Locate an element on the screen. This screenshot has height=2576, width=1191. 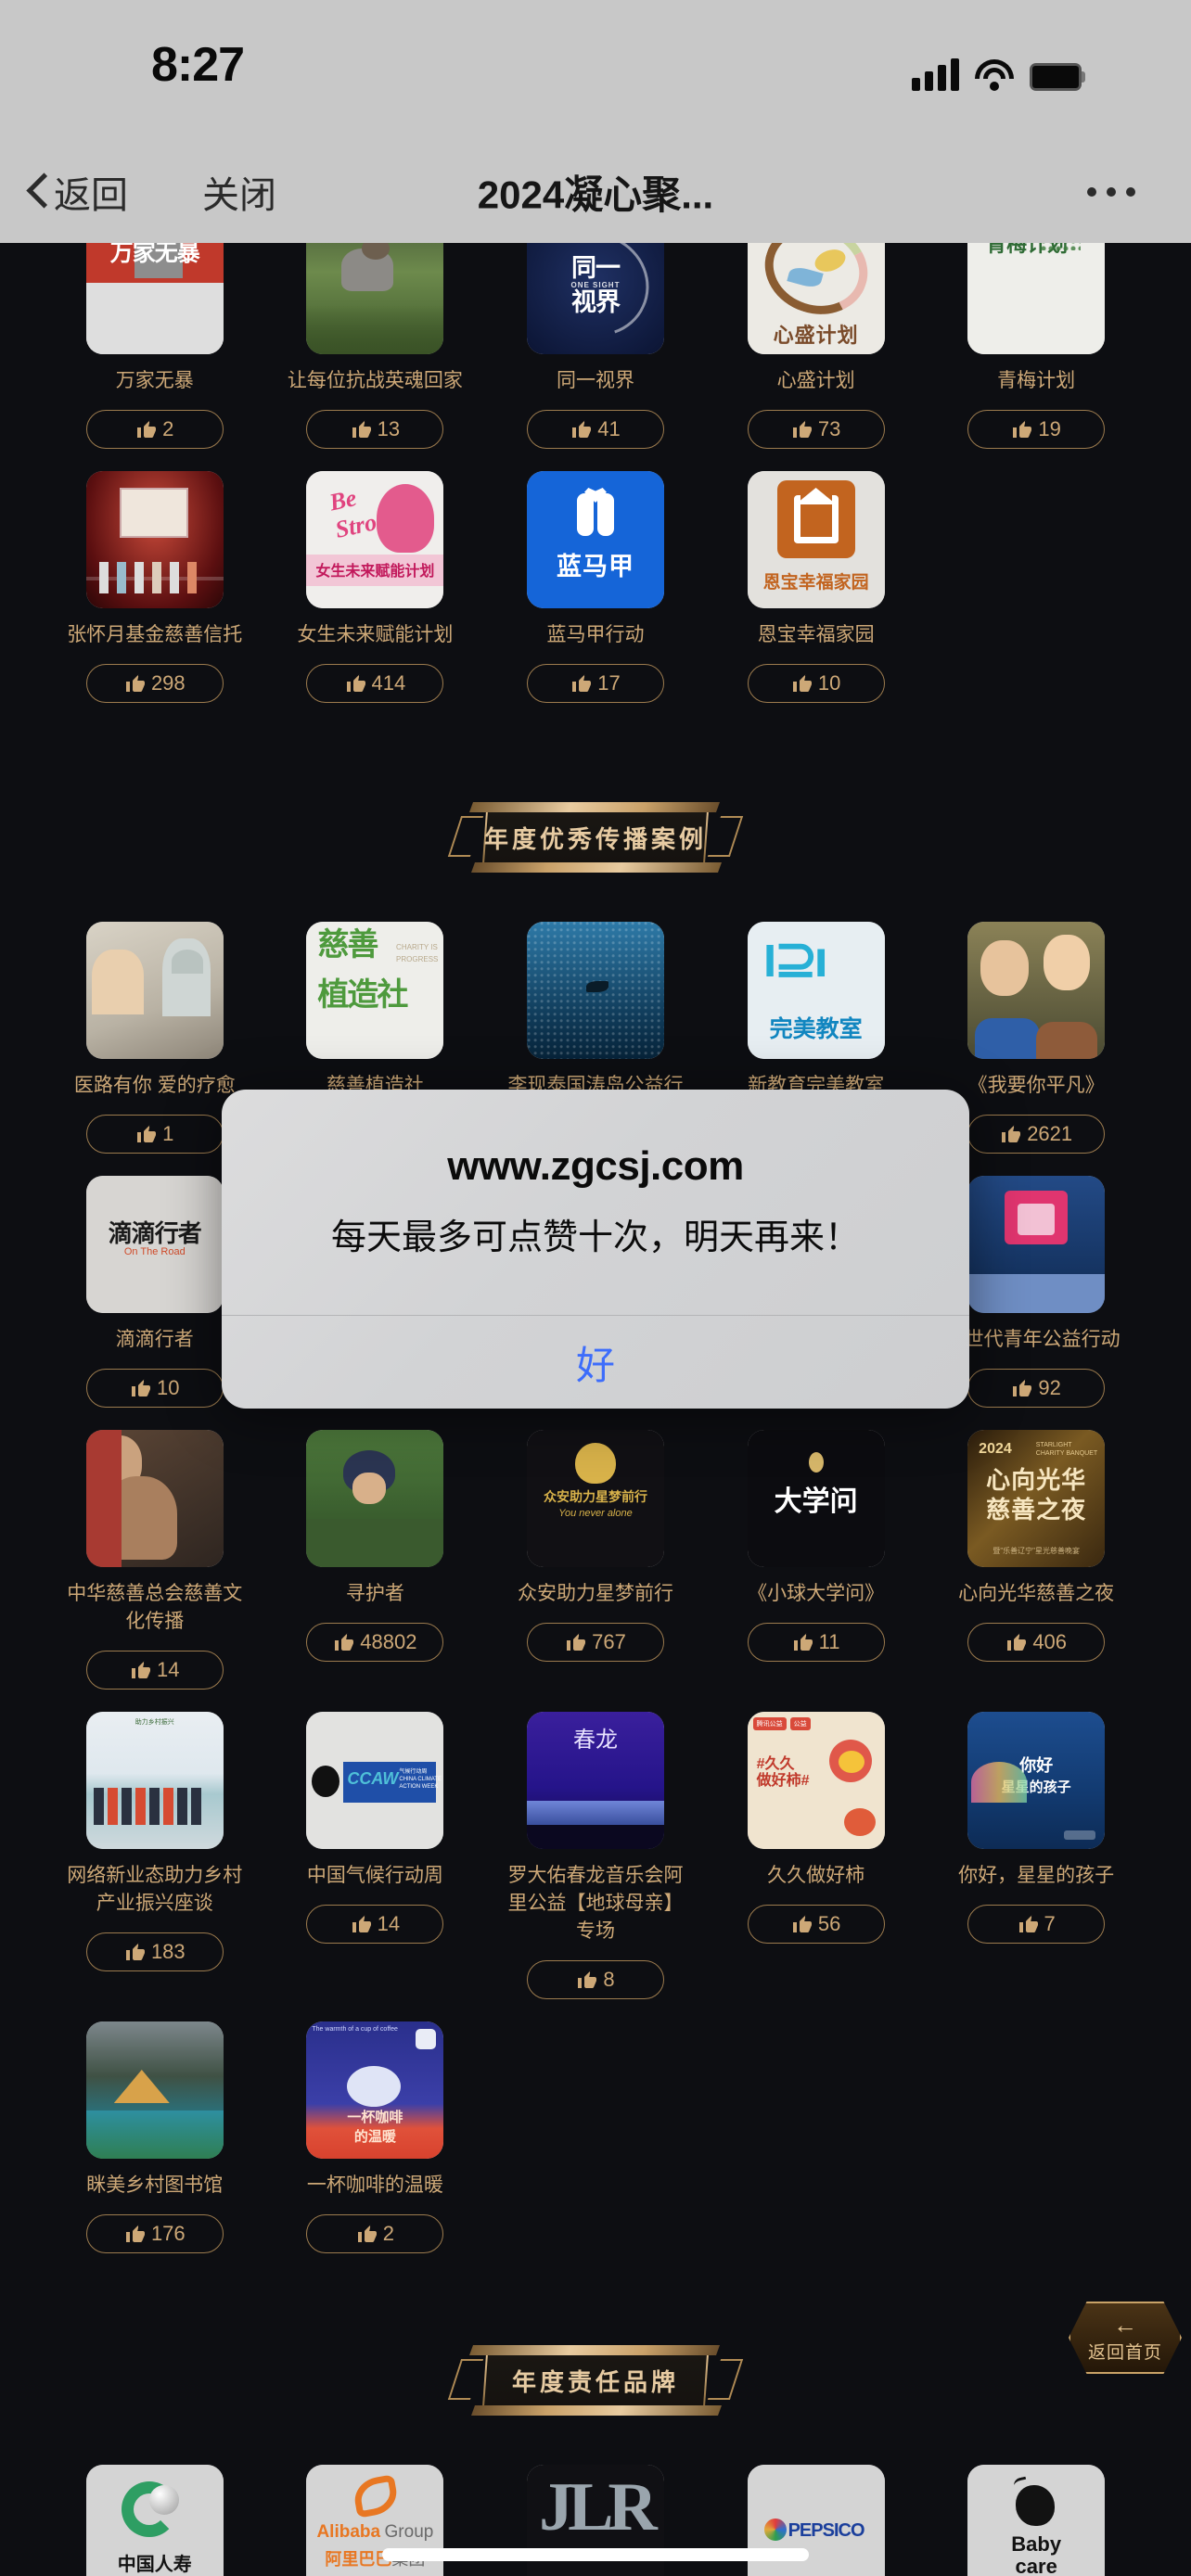
like-button: 298 is located at coordinates (154, 683).